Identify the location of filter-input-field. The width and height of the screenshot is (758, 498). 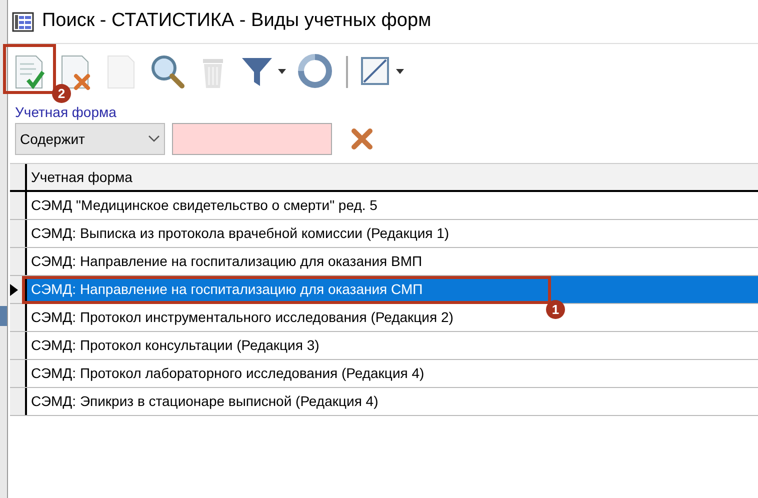
(252, 139).